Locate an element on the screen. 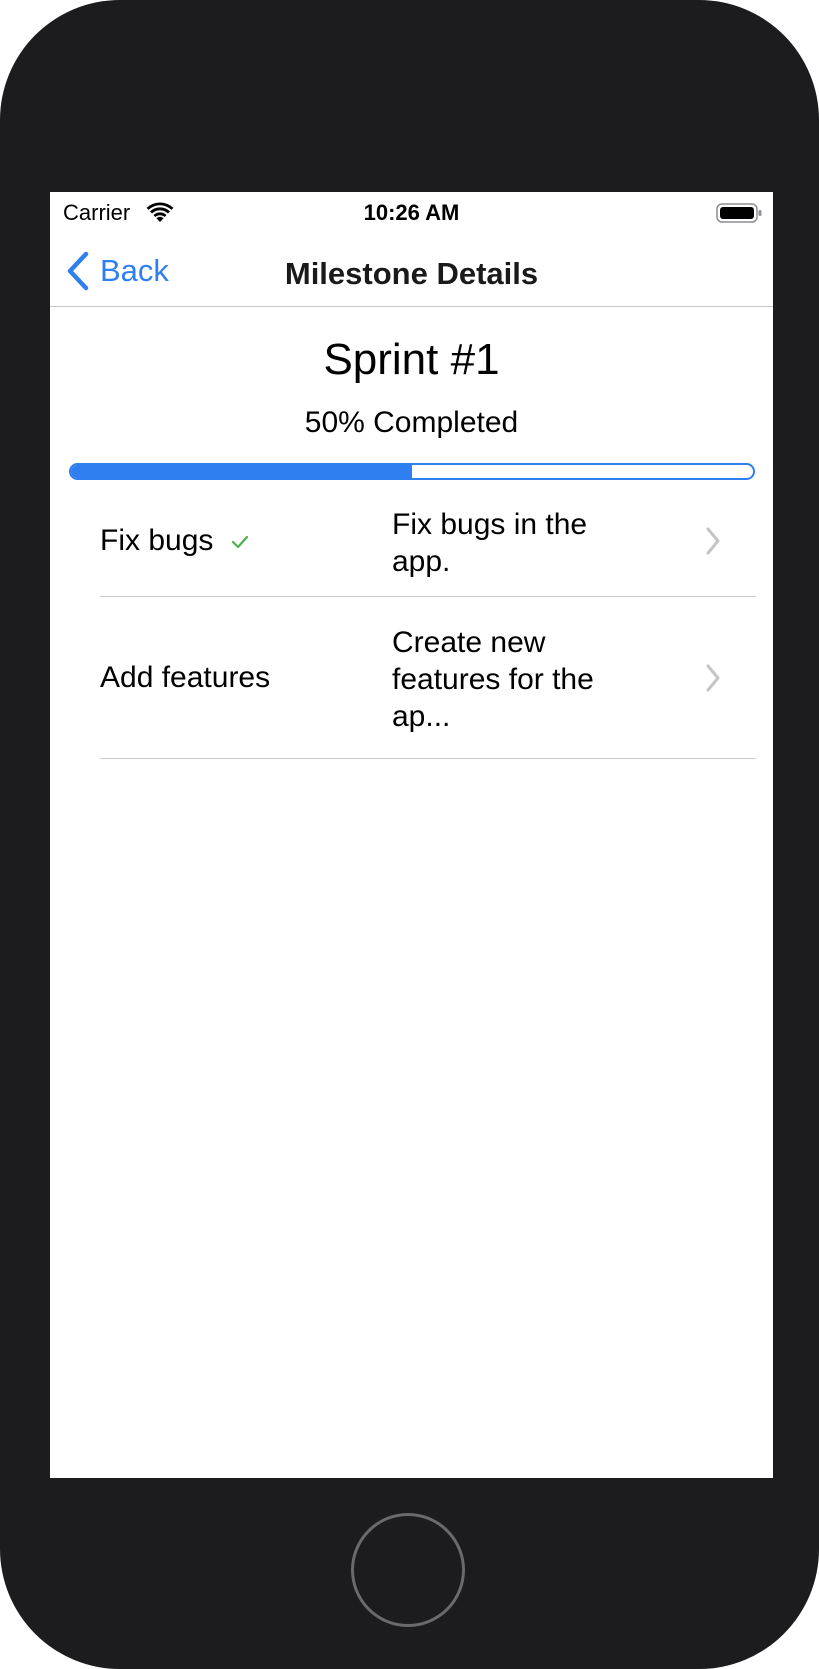 The width and height of the screenshot is (819, 1669). progress-bar-fill is located at coordinates (241, 471).